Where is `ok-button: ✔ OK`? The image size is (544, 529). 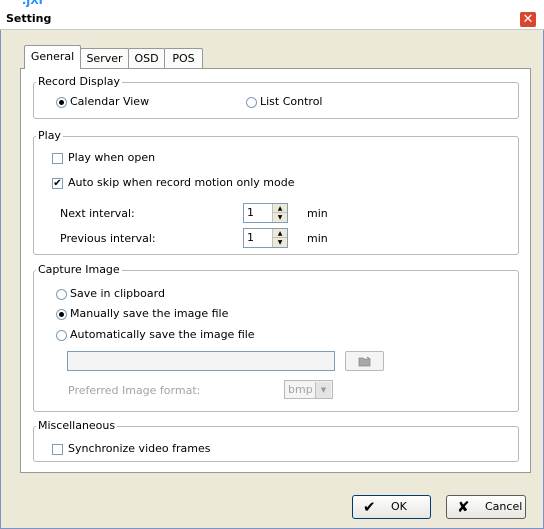 ok-button: ✔ OK is located at coordinates (391, 507).